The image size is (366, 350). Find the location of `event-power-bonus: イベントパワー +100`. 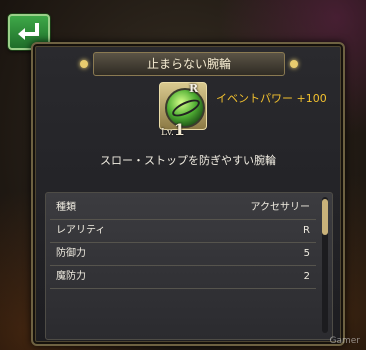

event-power-bonus: イベントパワー +100 is located at coordinates (271, 98).